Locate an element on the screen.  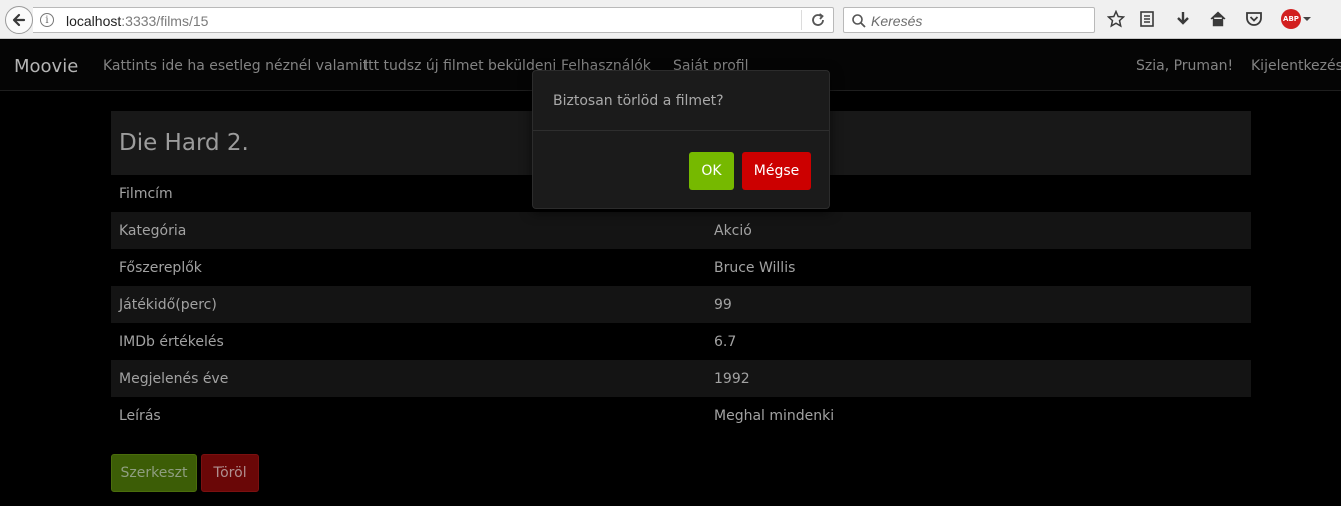
nav-greeting: Szia, Pruman! is located at coordinates (1184, 66).